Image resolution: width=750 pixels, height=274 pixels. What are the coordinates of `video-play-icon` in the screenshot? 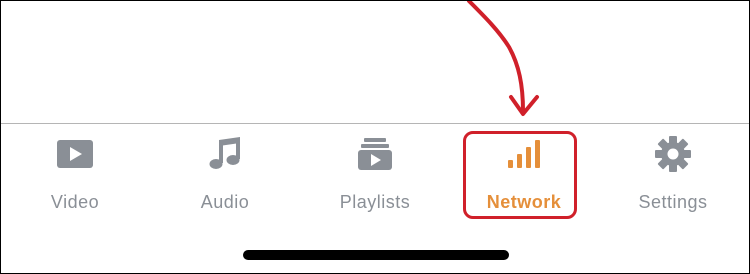 It's located at (75, 154).